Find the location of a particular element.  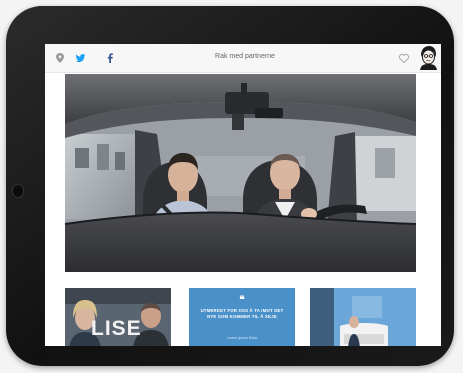

heart-icon is located at coordinates (404, 58).